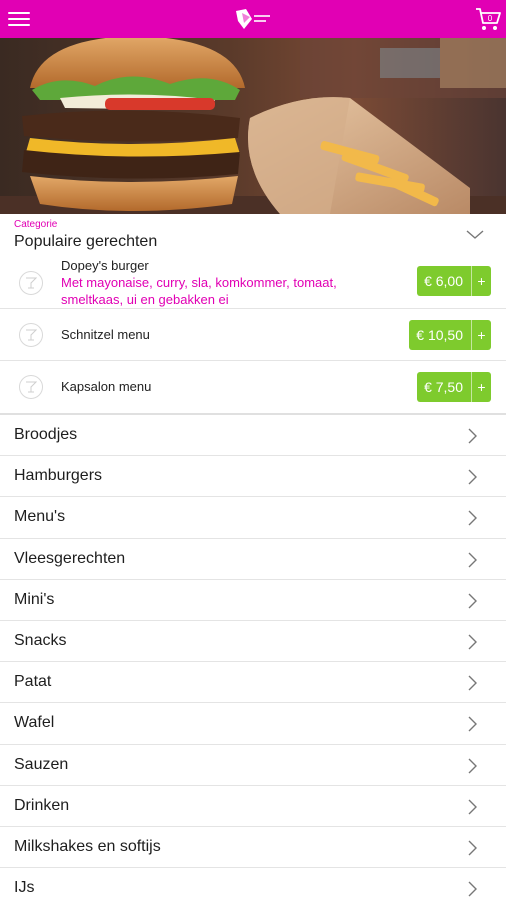  I want to click on category-selector: Categorie Populaire gerechten, so click(253, 237).